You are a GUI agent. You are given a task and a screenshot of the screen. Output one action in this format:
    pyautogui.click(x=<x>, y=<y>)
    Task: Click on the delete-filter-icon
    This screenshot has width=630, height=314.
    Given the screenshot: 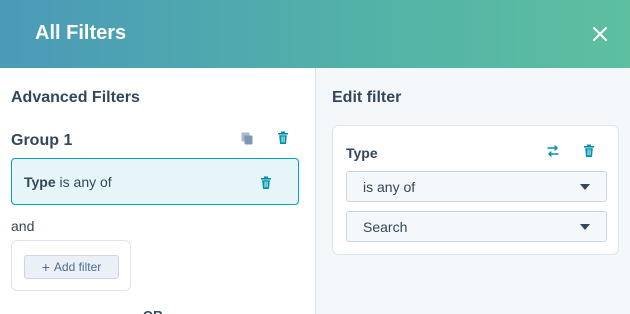 What is the action you would take?
    pyautogui.click(x=266, y=183)
    